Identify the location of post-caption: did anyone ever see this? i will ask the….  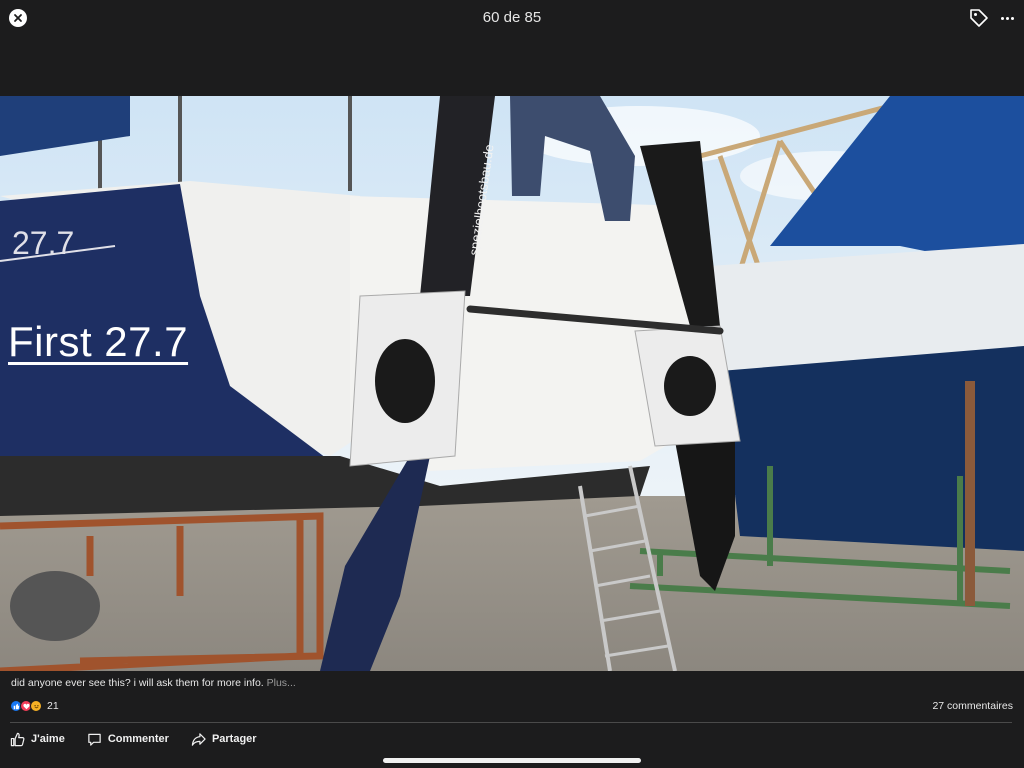
(153, 683).